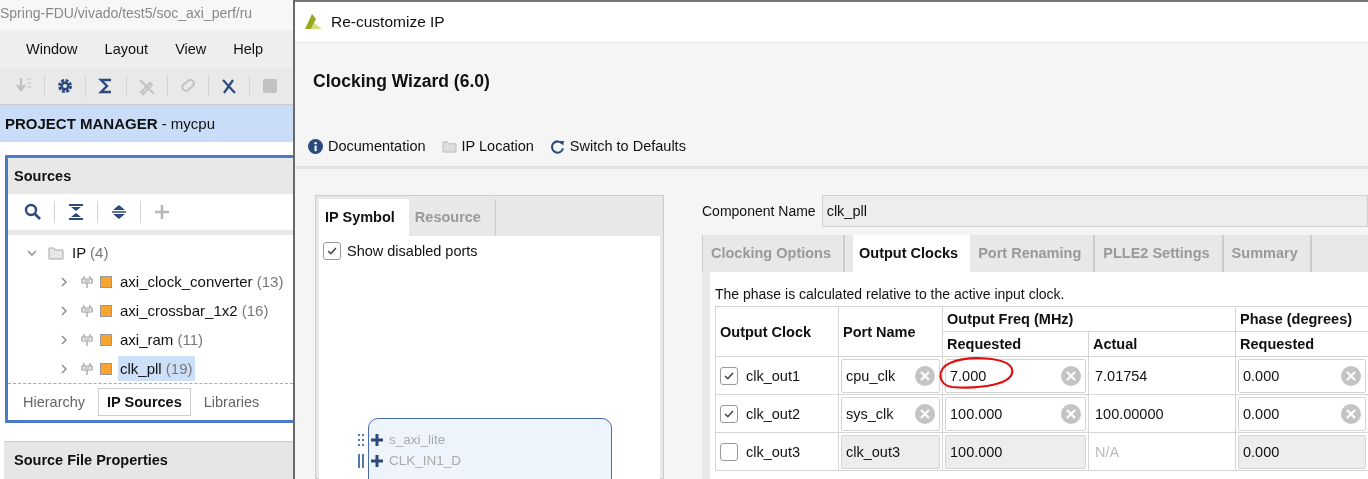 The image size is (1368, 479). I want to click on info-text: The phase is calculated relative to the active input clock., so click(890, 294).